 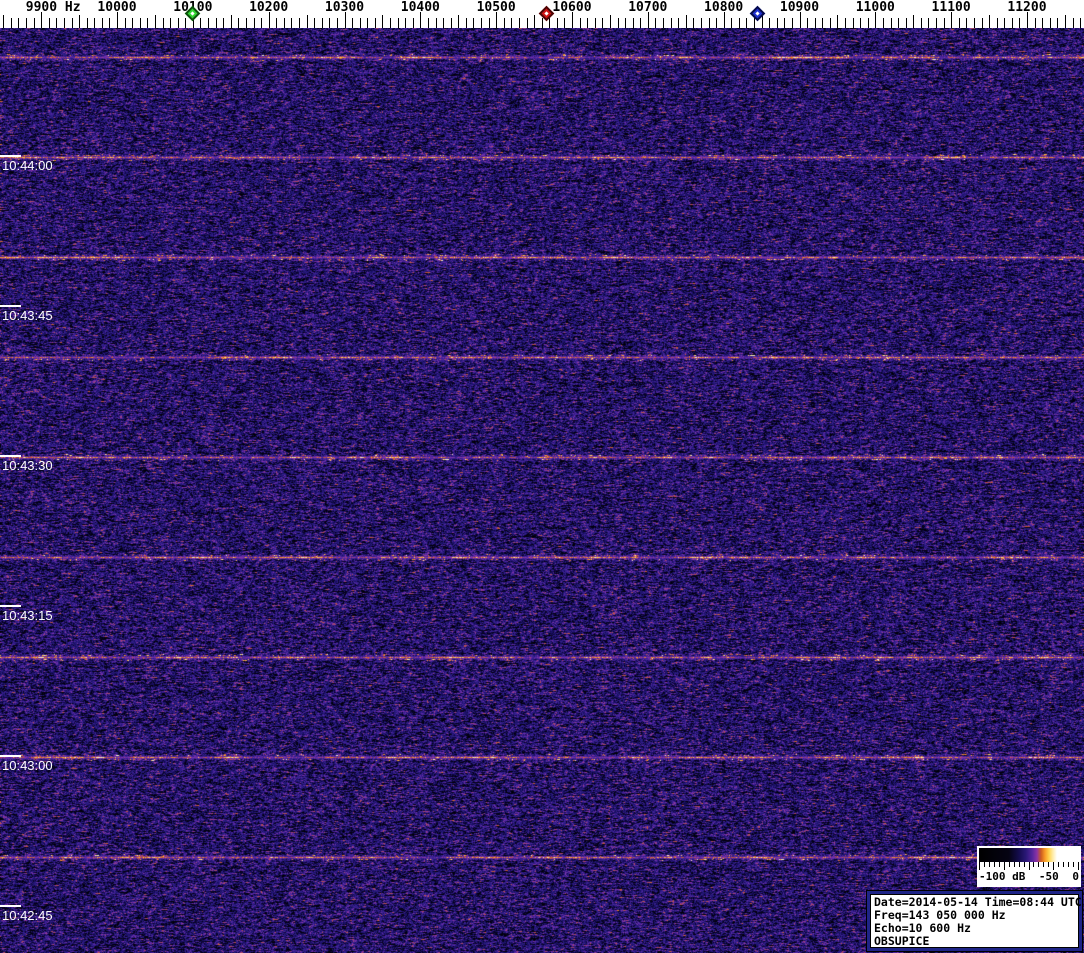 I want to click on marker-red-core, so click(x=547, y=13).